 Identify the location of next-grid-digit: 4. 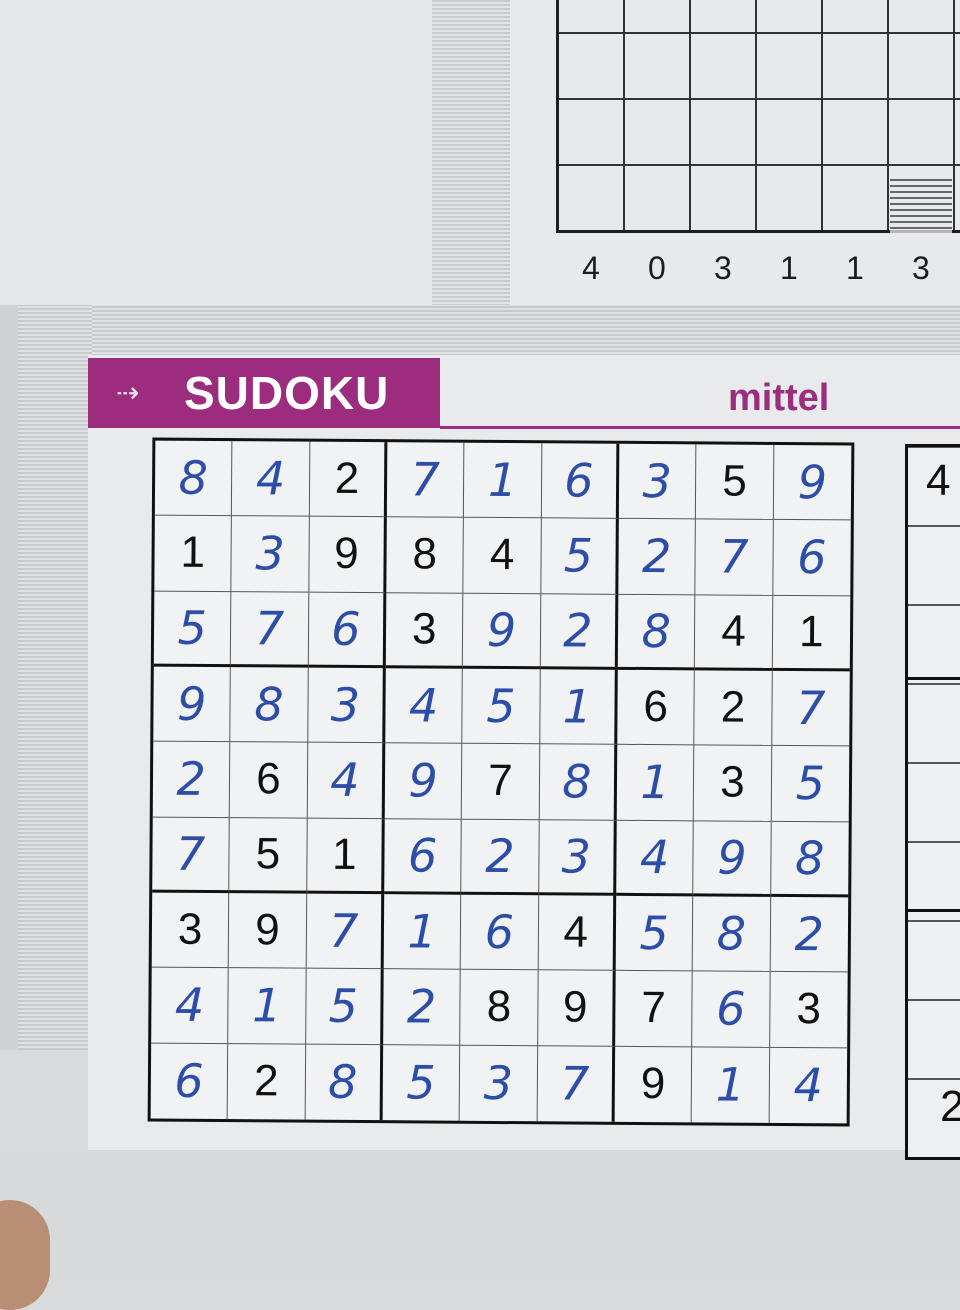
(938, 480).